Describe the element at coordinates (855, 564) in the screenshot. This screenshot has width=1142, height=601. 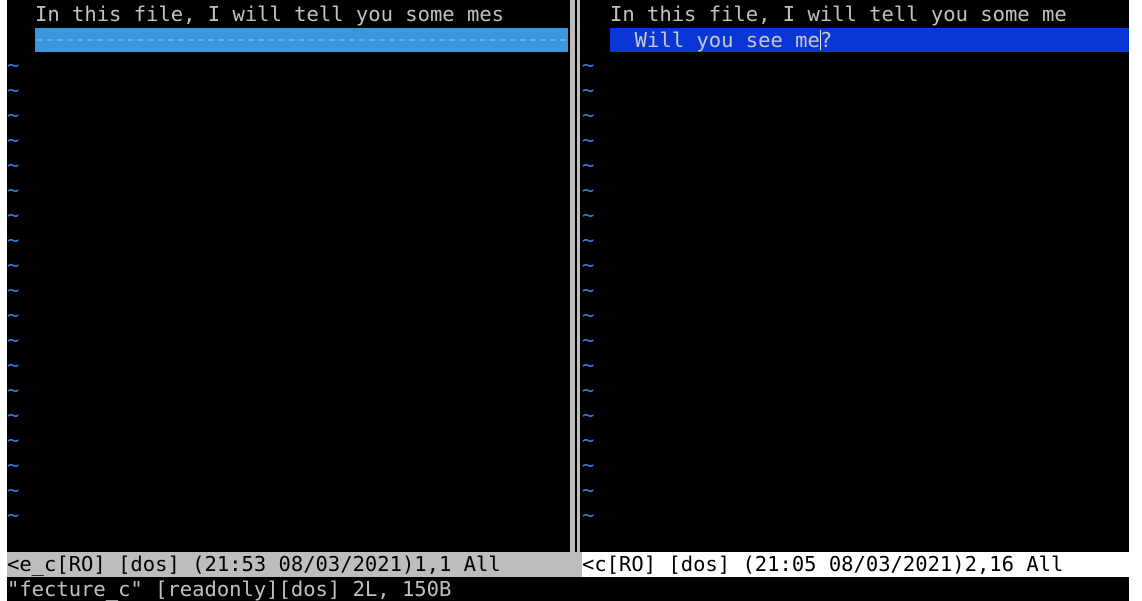
I see `status-line-right: <c[RO] [dos] (21:05 08/03/2021)2,16 All` at that location.